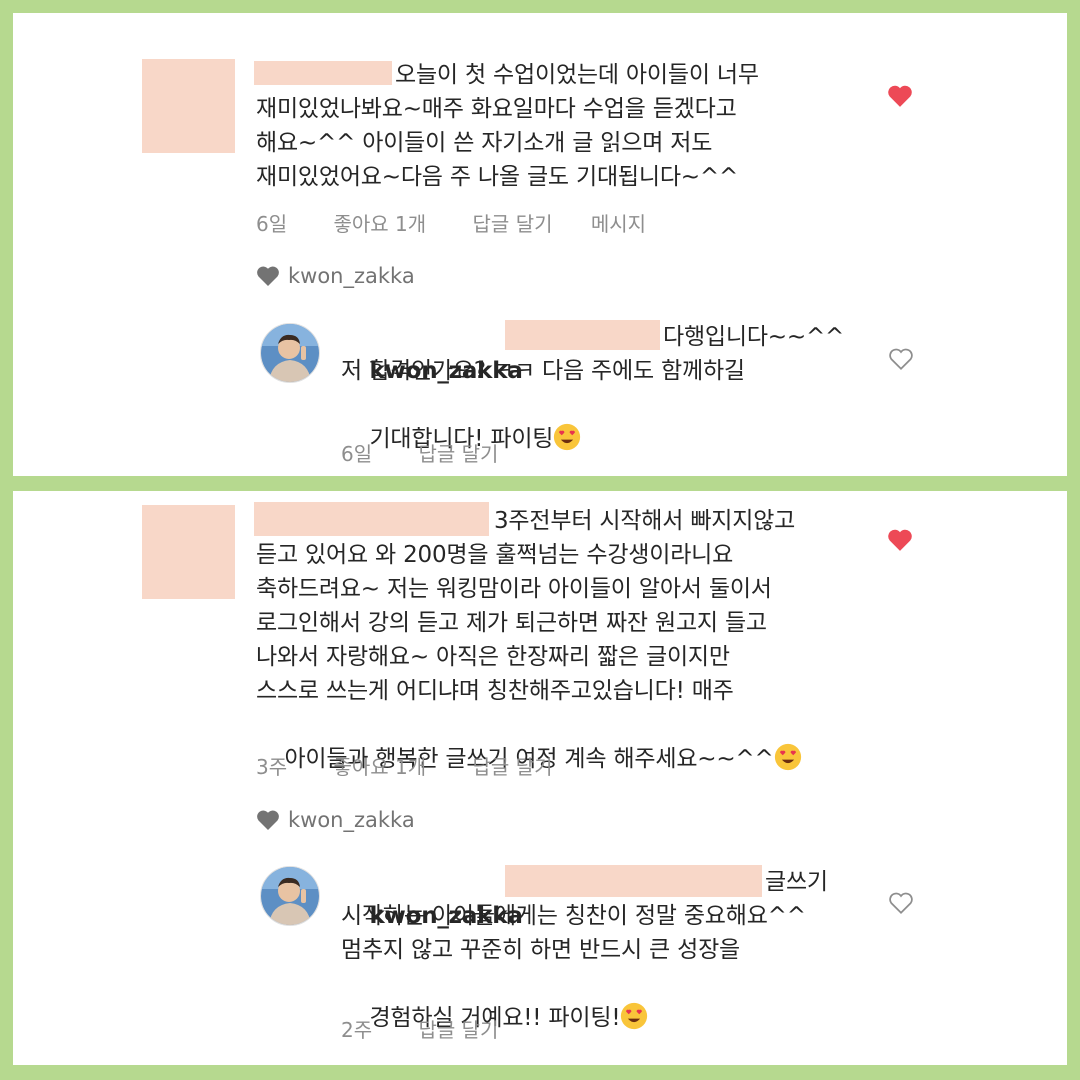 The image size is (1080, 1080). Describe the element at coordinates (272, 224) in the screenshot. I see `comment-time: 6일` at that location.